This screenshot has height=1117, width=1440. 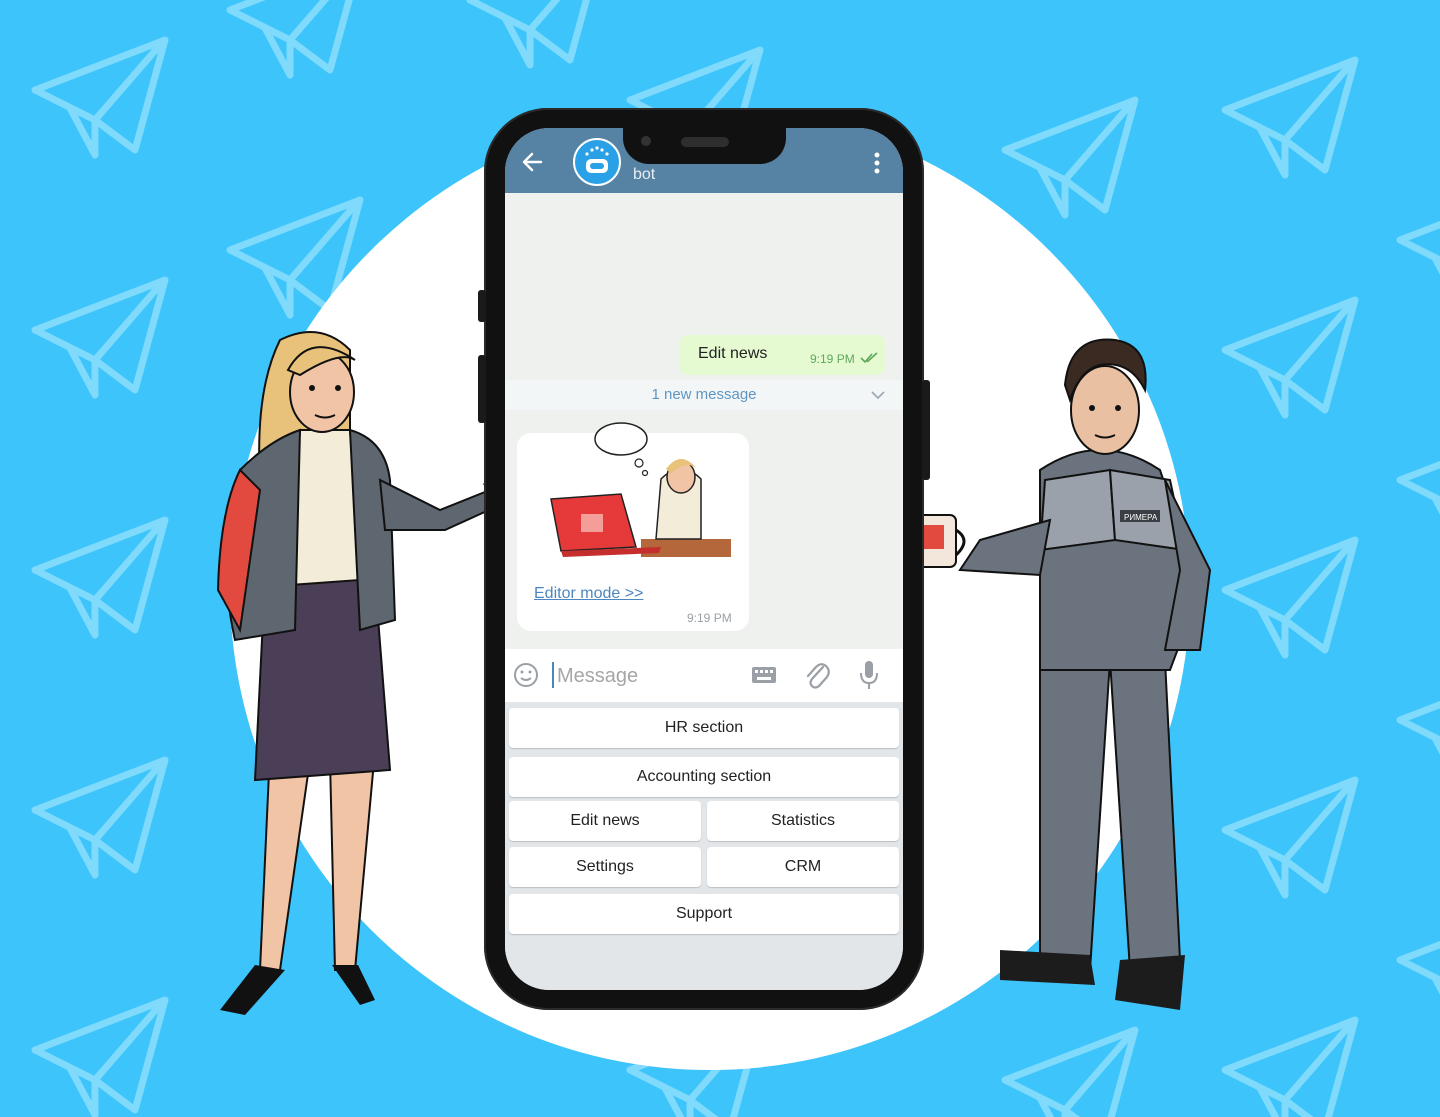 I want to click on chat-title: bot, so click(x=644, y=175).